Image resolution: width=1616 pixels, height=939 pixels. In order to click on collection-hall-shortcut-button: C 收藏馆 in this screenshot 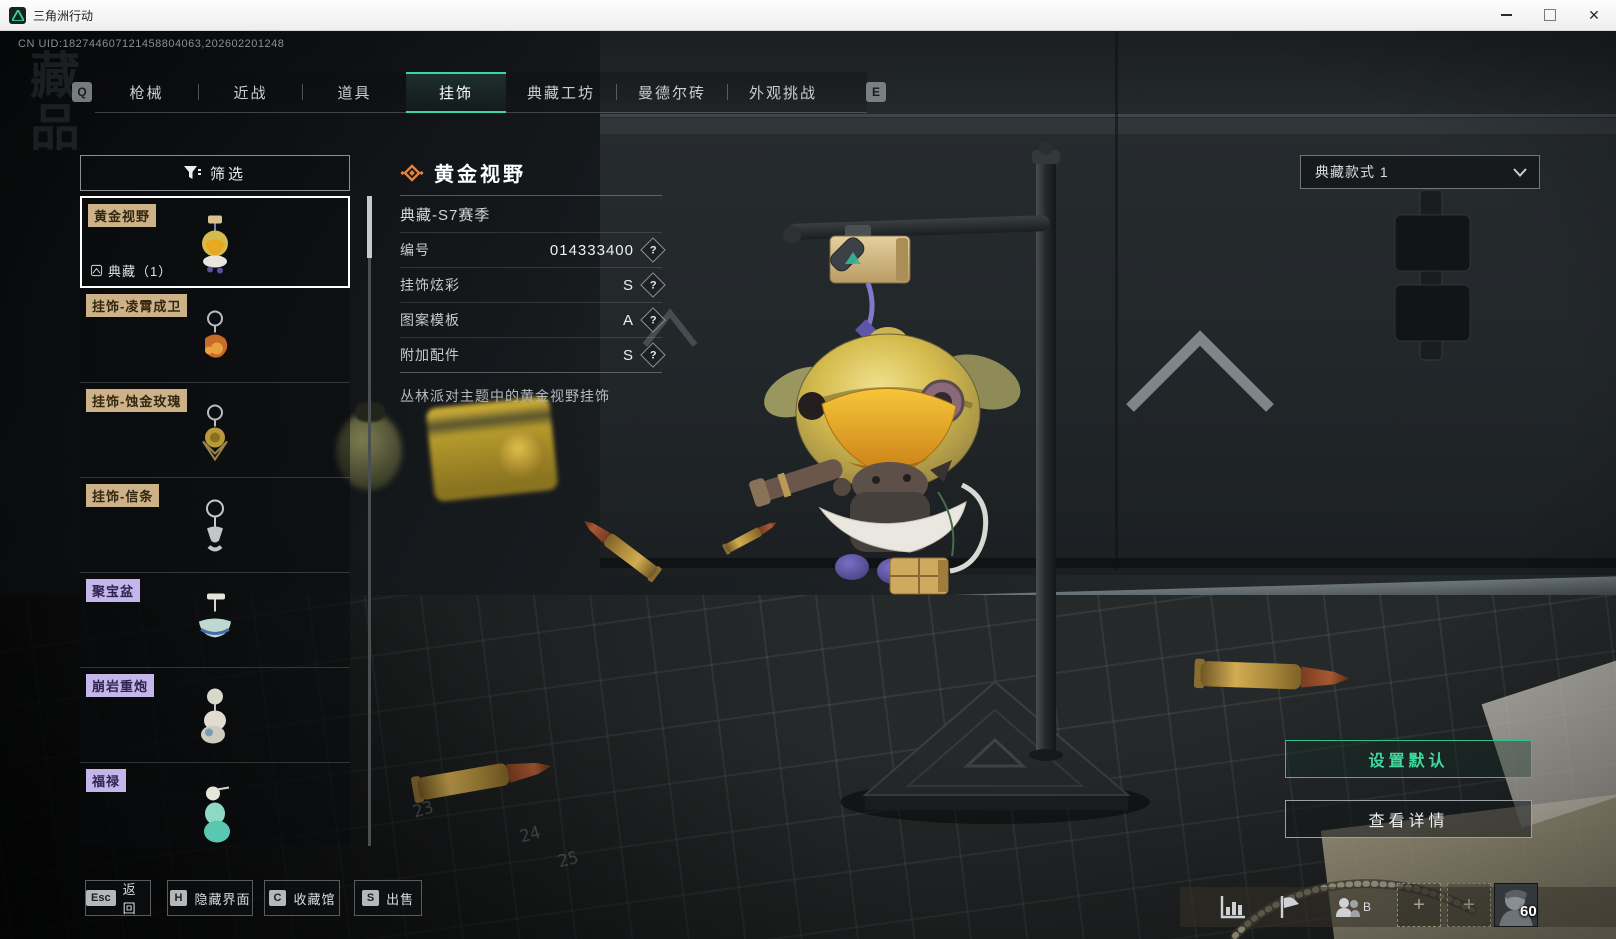, I will do `click(302, 898)`.